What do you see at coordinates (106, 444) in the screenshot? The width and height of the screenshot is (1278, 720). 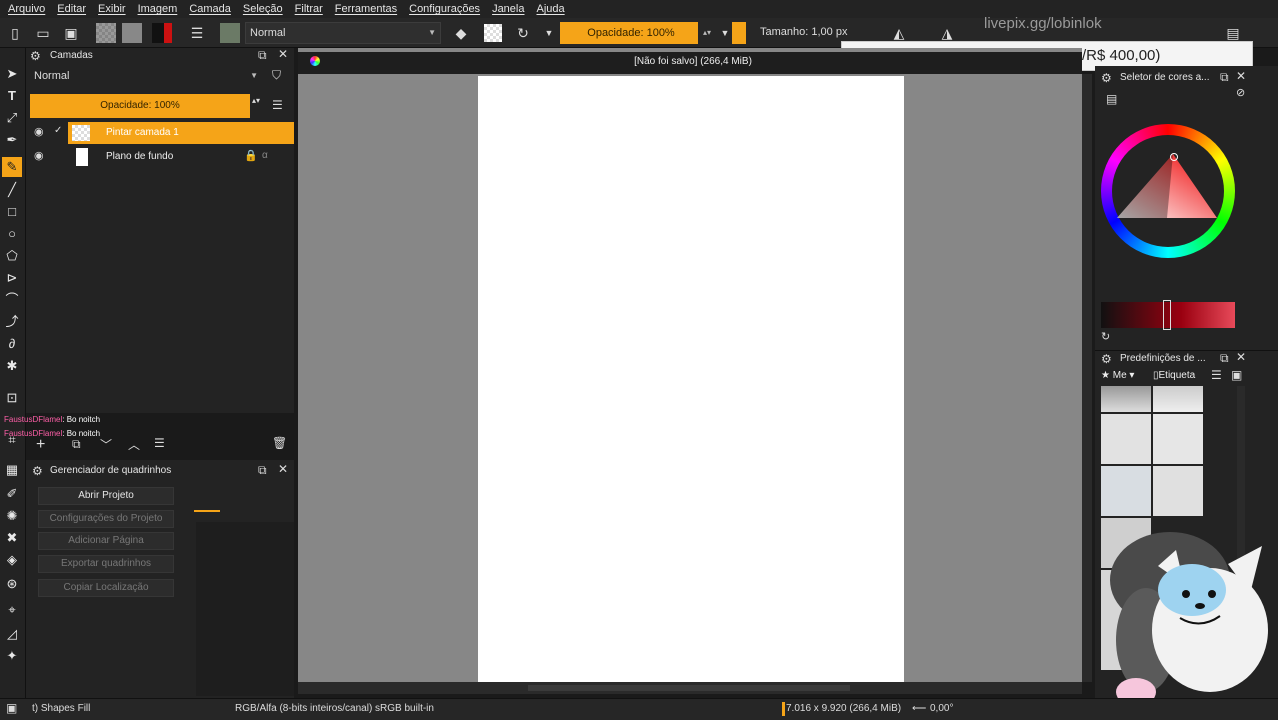 I see `move-down-icon: ﹀` at bounding box center [106, 444].